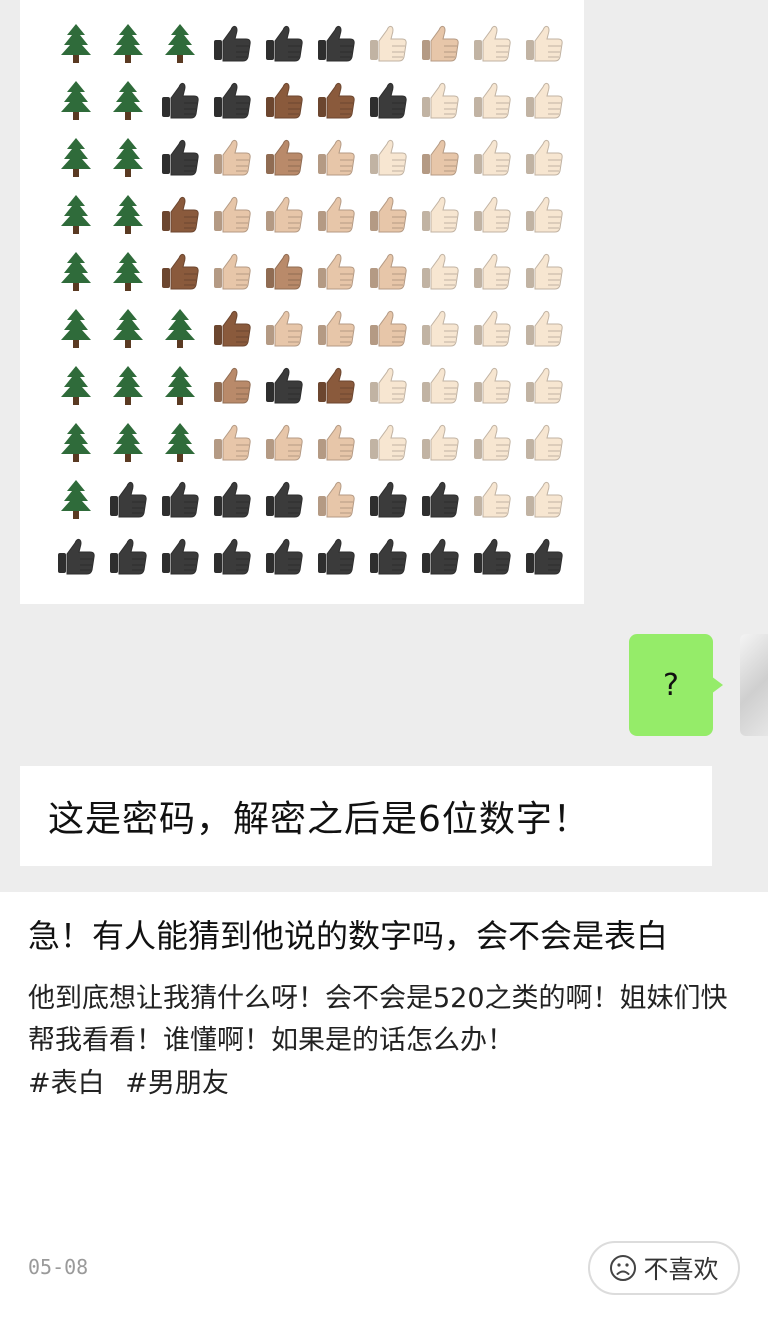 Image resolution: width=768 pixels, height=1320 pixels. What do you see at coordinates (664, 1268) in the screenshot?
I see `dislike-button: 不喜欢` at bounding box center [664, 1268].